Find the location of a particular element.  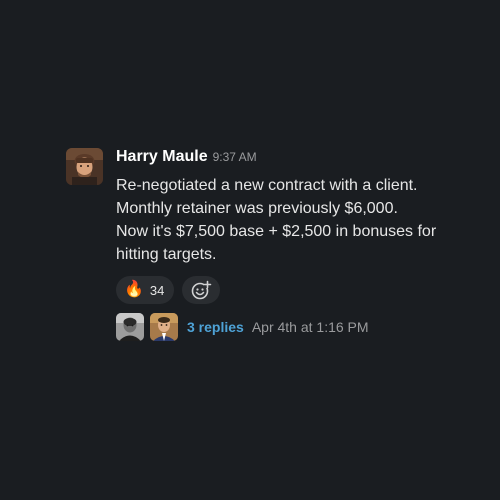

message-line: Monthly retainer was previously $6,000. is located at coordinates (257, 208).